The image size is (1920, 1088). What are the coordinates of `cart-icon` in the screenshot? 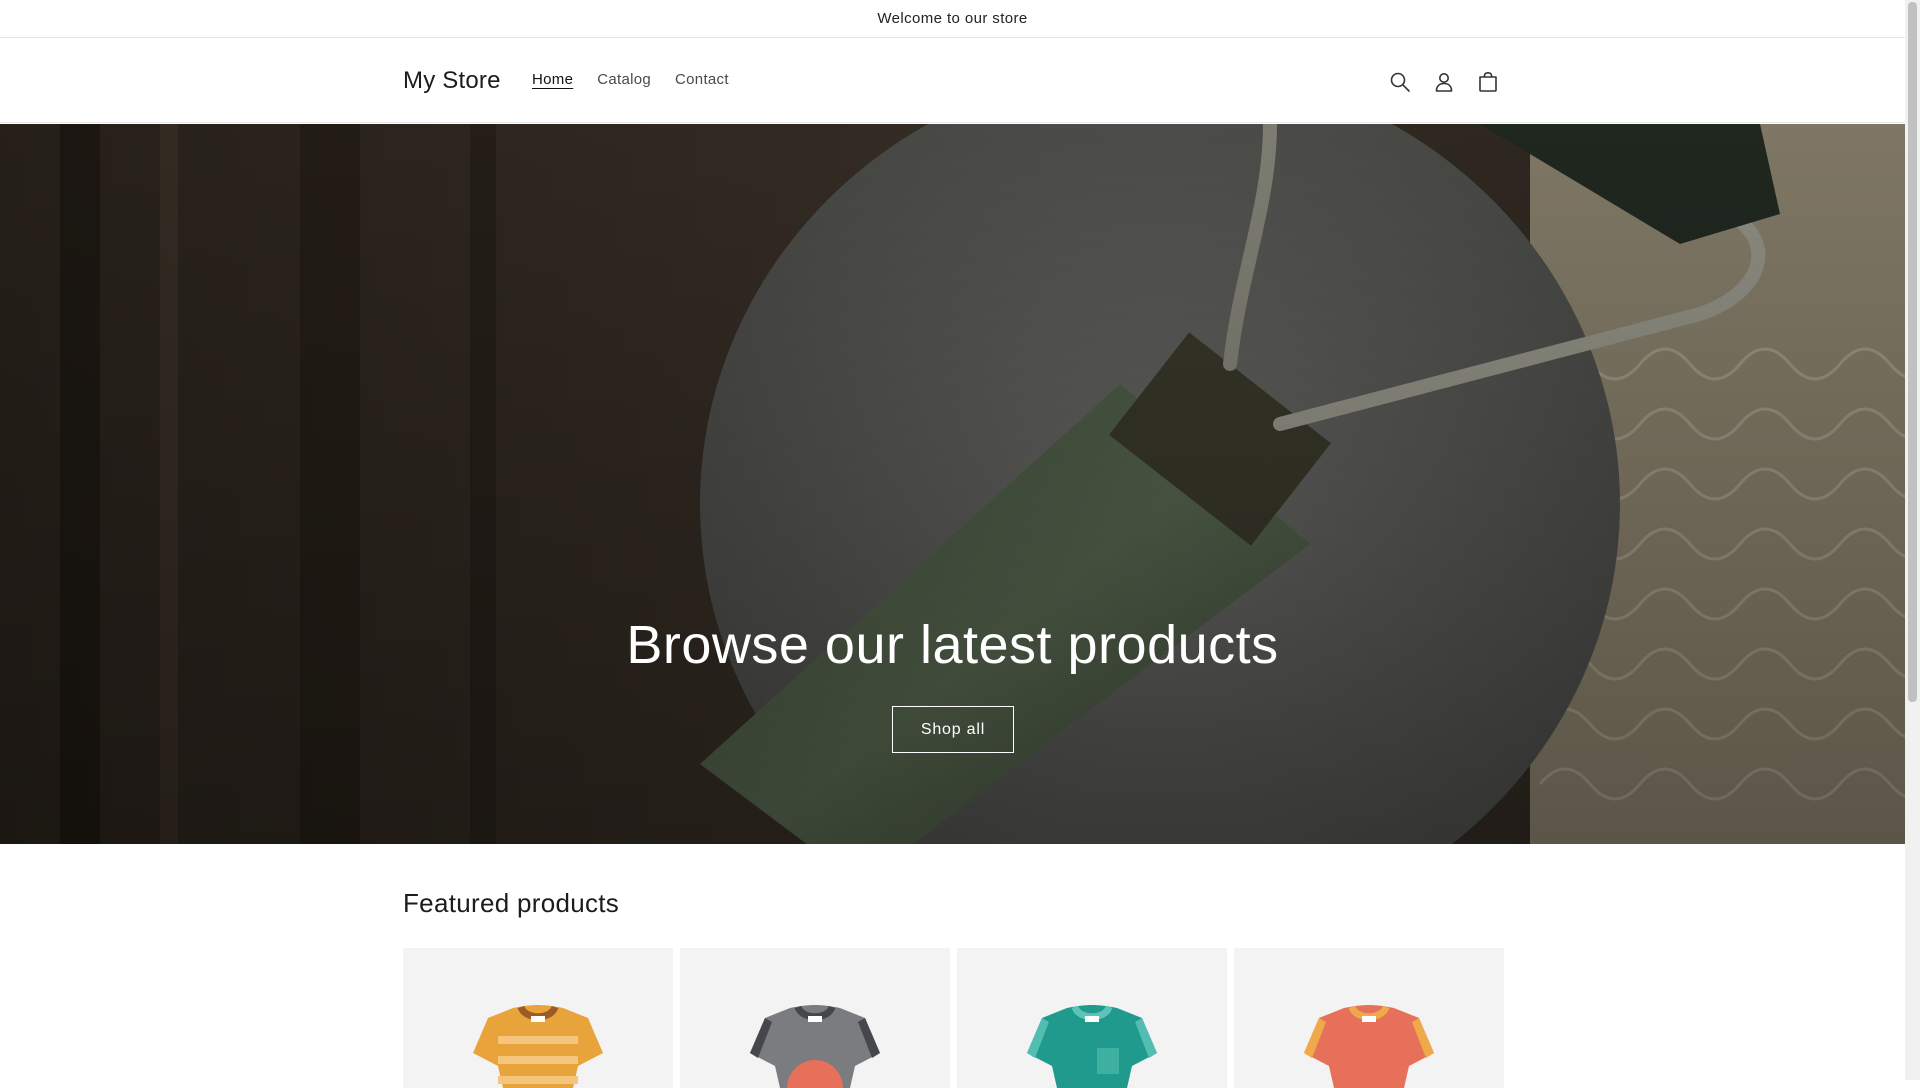 It's located at (1488, 81).